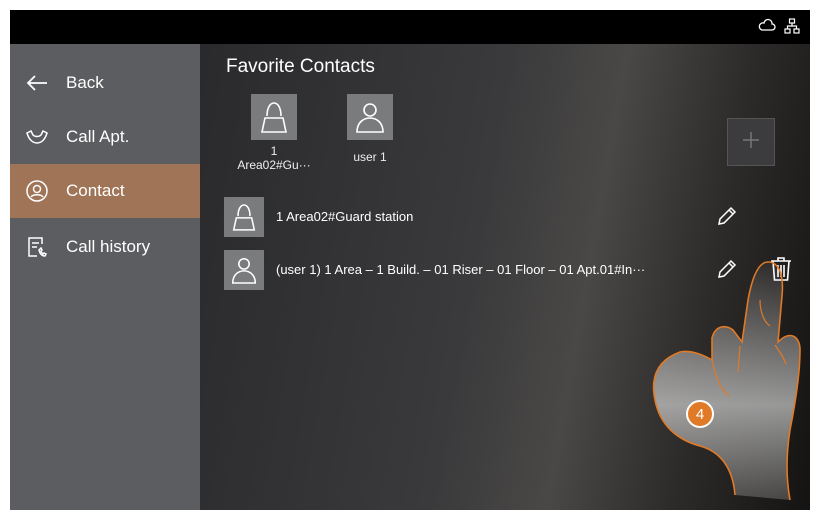 This screenshot has height=513, width=816. Describe the element at coordinates (767, 28) in the screenshot. I see `cloud-icon` at that location.